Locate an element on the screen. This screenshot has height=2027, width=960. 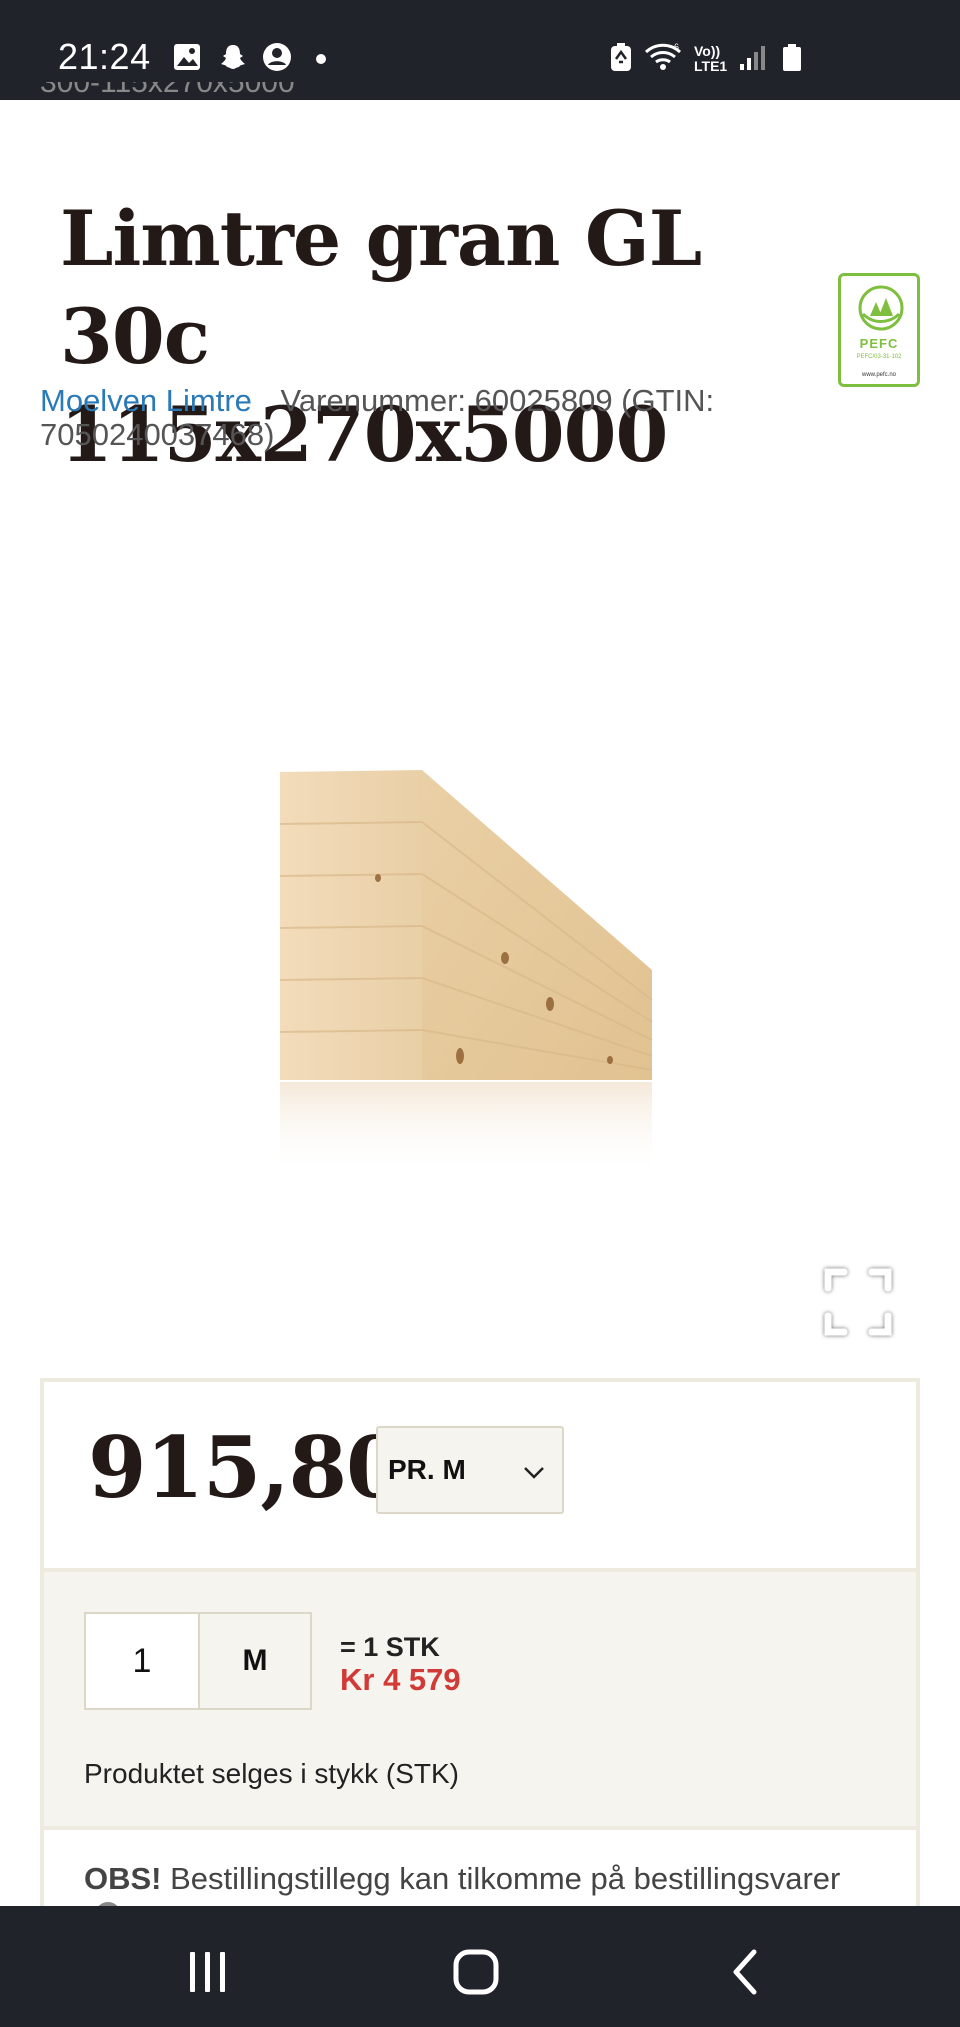
product-image is located at coordinates (470, 970).